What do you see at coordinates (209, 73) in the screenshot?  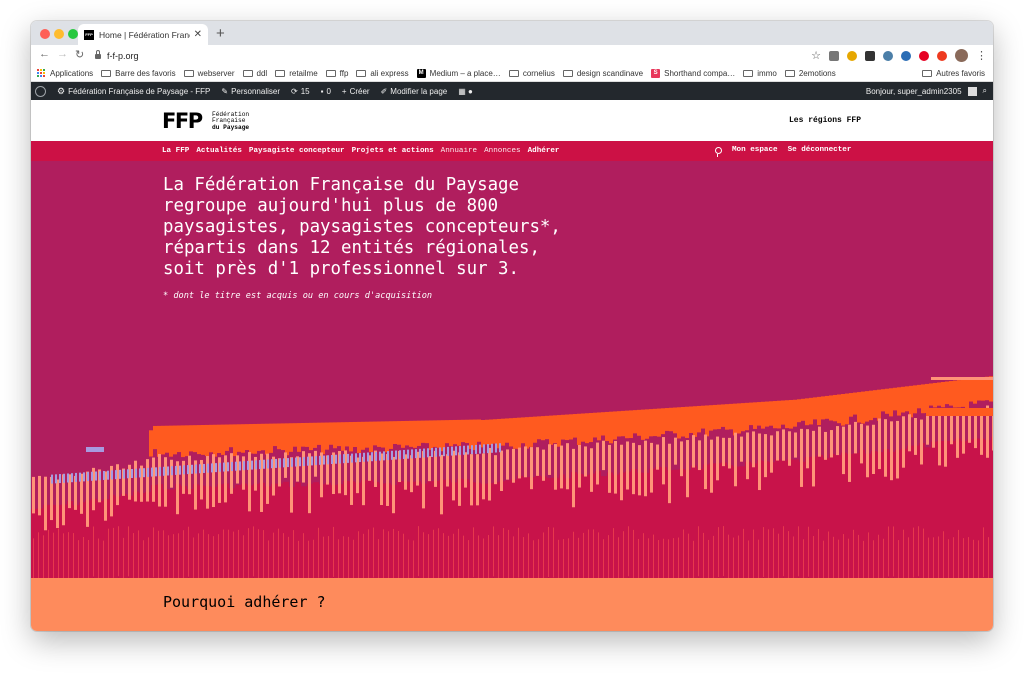 I see `bookmark-item: webserver` at bounding box center [209, 73].